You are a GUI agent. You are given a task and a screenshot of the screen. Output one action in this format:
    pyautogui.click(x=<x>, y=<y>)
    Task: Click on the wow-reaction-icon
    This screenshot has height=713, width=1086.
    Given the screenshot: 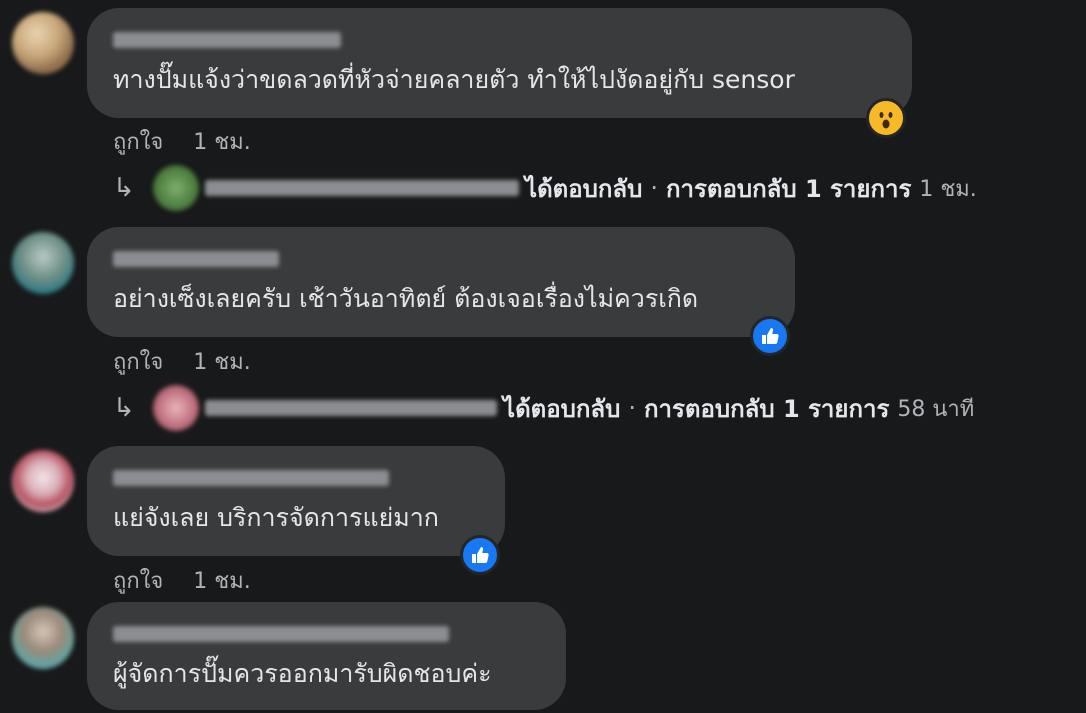 What is the action you would take?
    pyautogui.click(x=886, y=118)
    